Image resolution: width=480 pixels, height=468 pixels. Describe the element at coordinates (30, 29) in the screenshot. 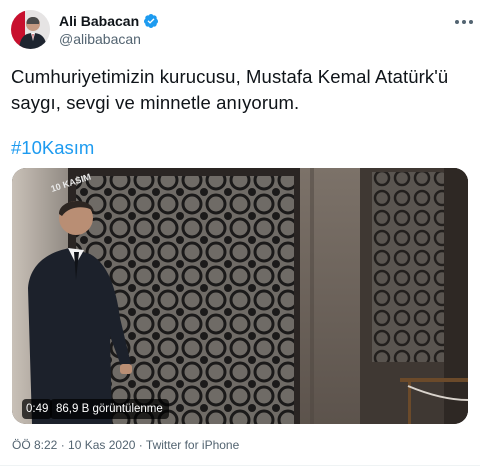

I see `avatar` at that location.